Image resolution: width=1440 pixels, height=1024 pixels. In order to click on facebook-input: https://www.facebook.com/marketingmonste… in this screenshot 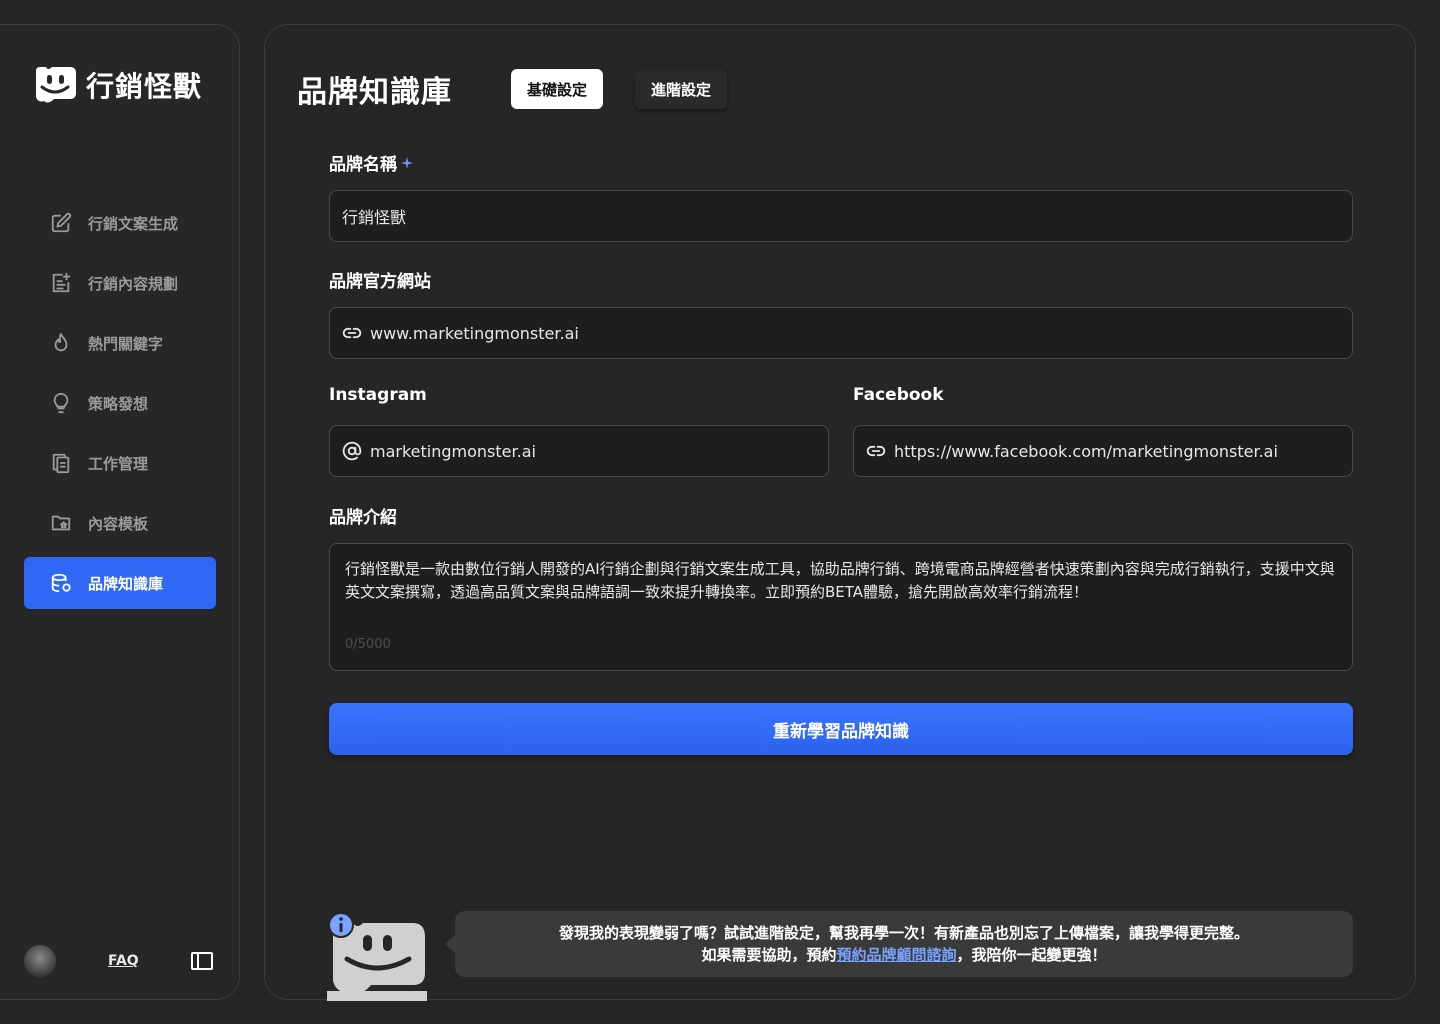, I will do `click(1103, 451)`.